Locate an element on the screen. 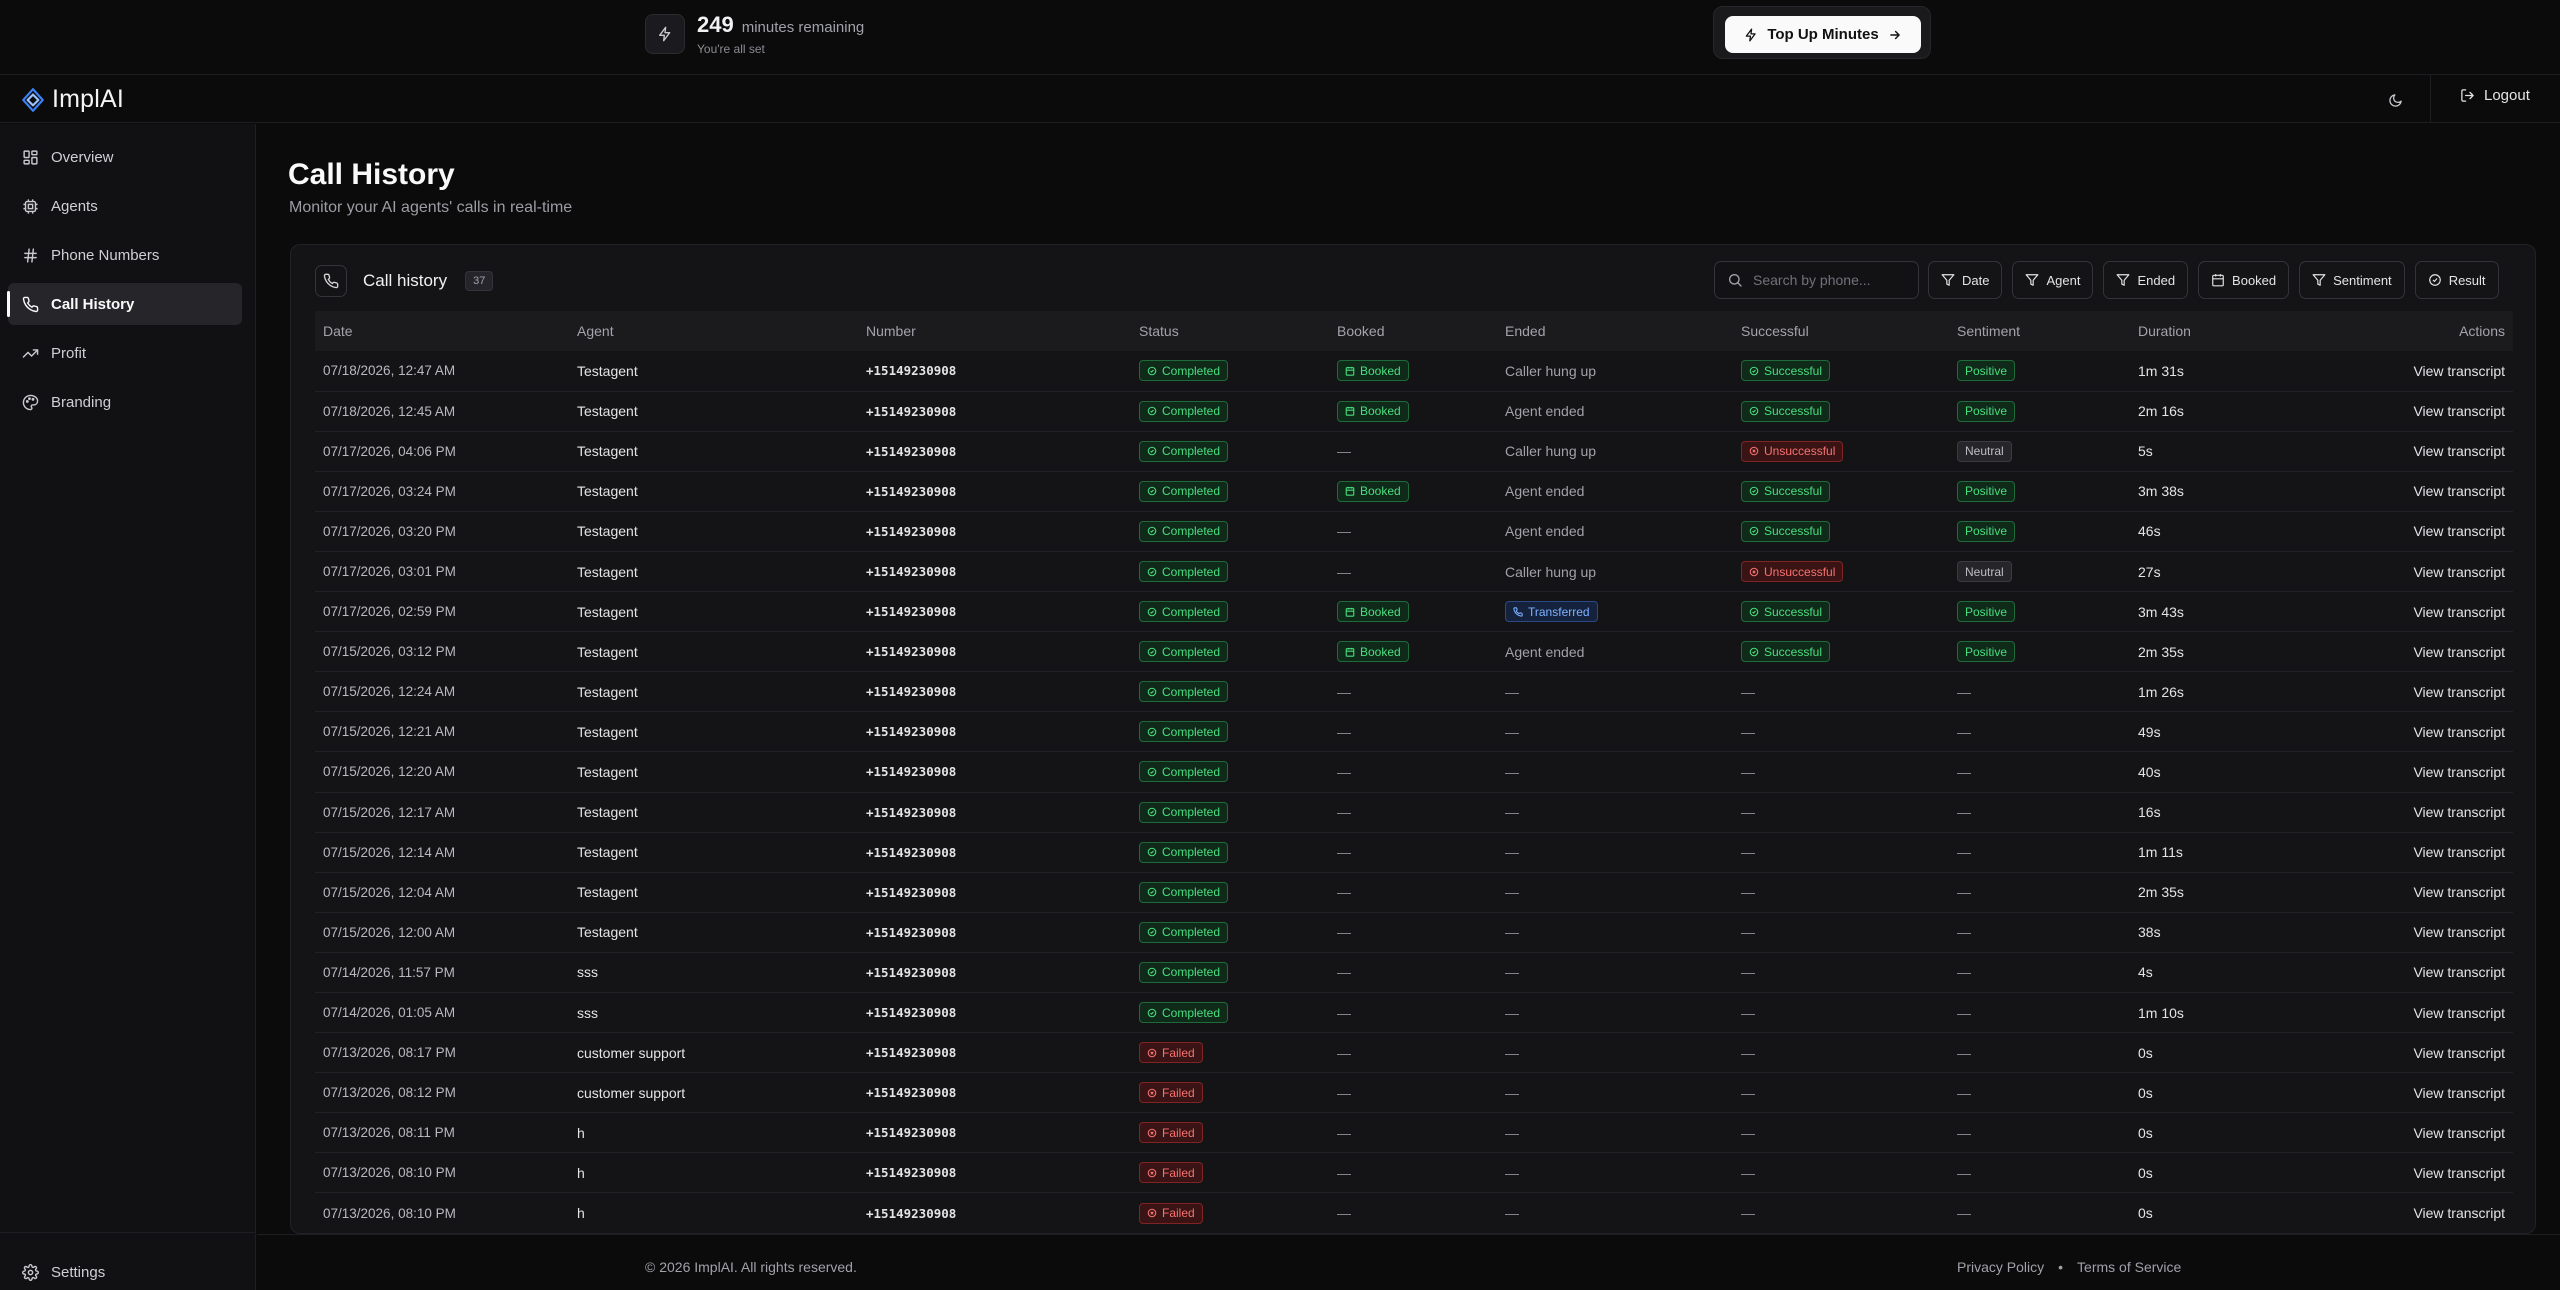  column-header-status: Status is located at coordinates (1230, 331).